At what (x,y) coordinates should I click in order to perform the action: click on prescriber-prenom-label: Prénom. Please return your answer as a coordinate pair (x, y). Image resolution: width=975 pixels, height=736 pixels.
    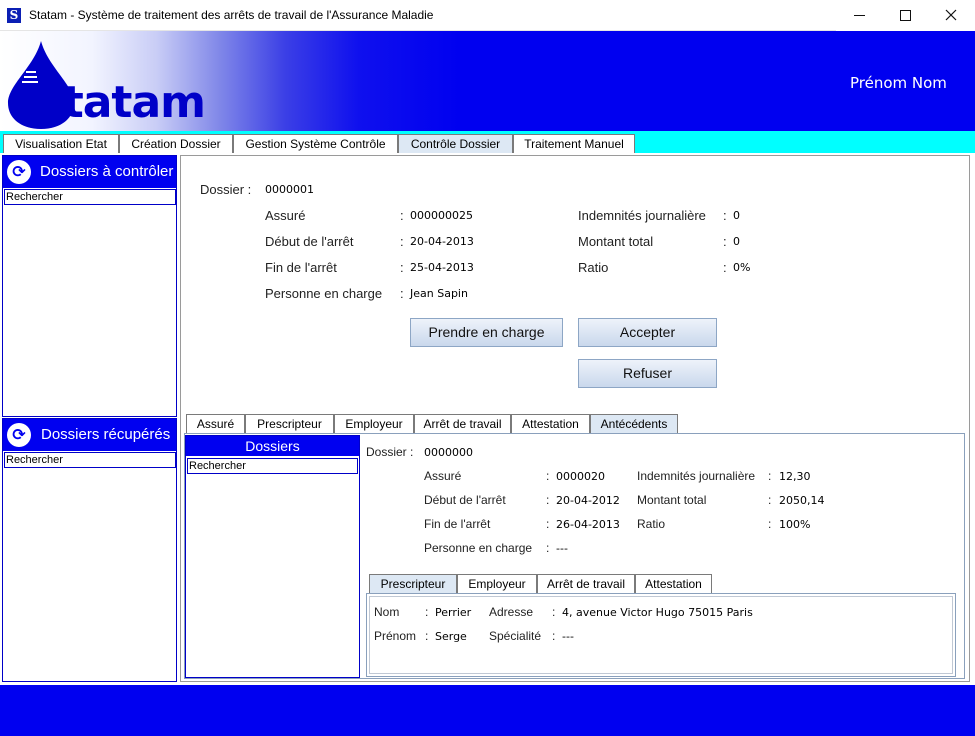
    Looking at the image, I should click on (395, 636).